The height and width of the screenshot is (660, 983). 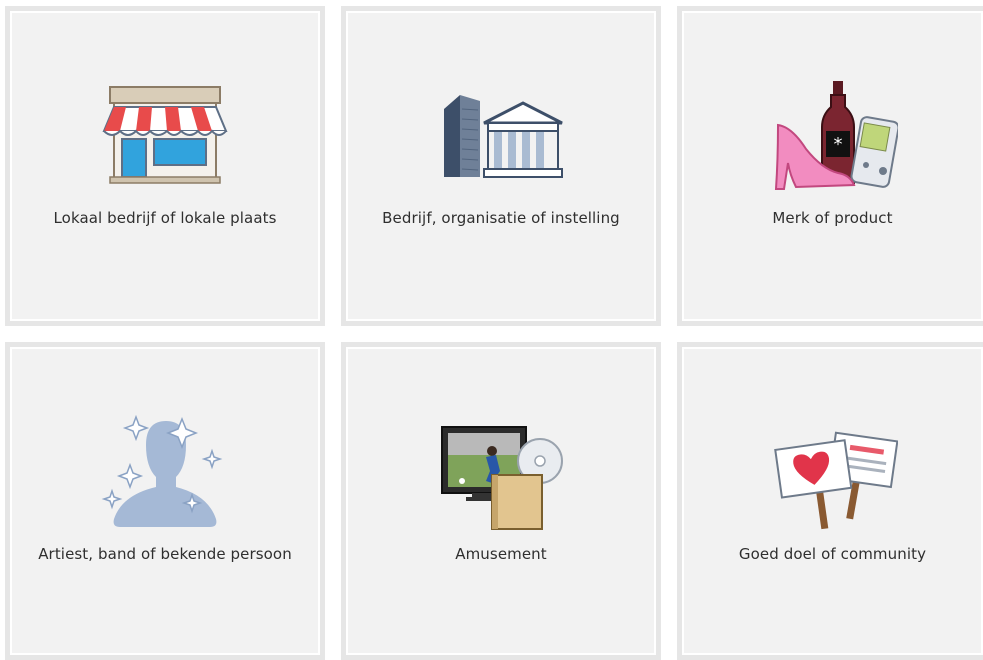 What do you see at coordinates (501, 218) in the screenshot?
I see `category-label: Bedrijf, organisatie of instelling` at bounding box center [501, 218].